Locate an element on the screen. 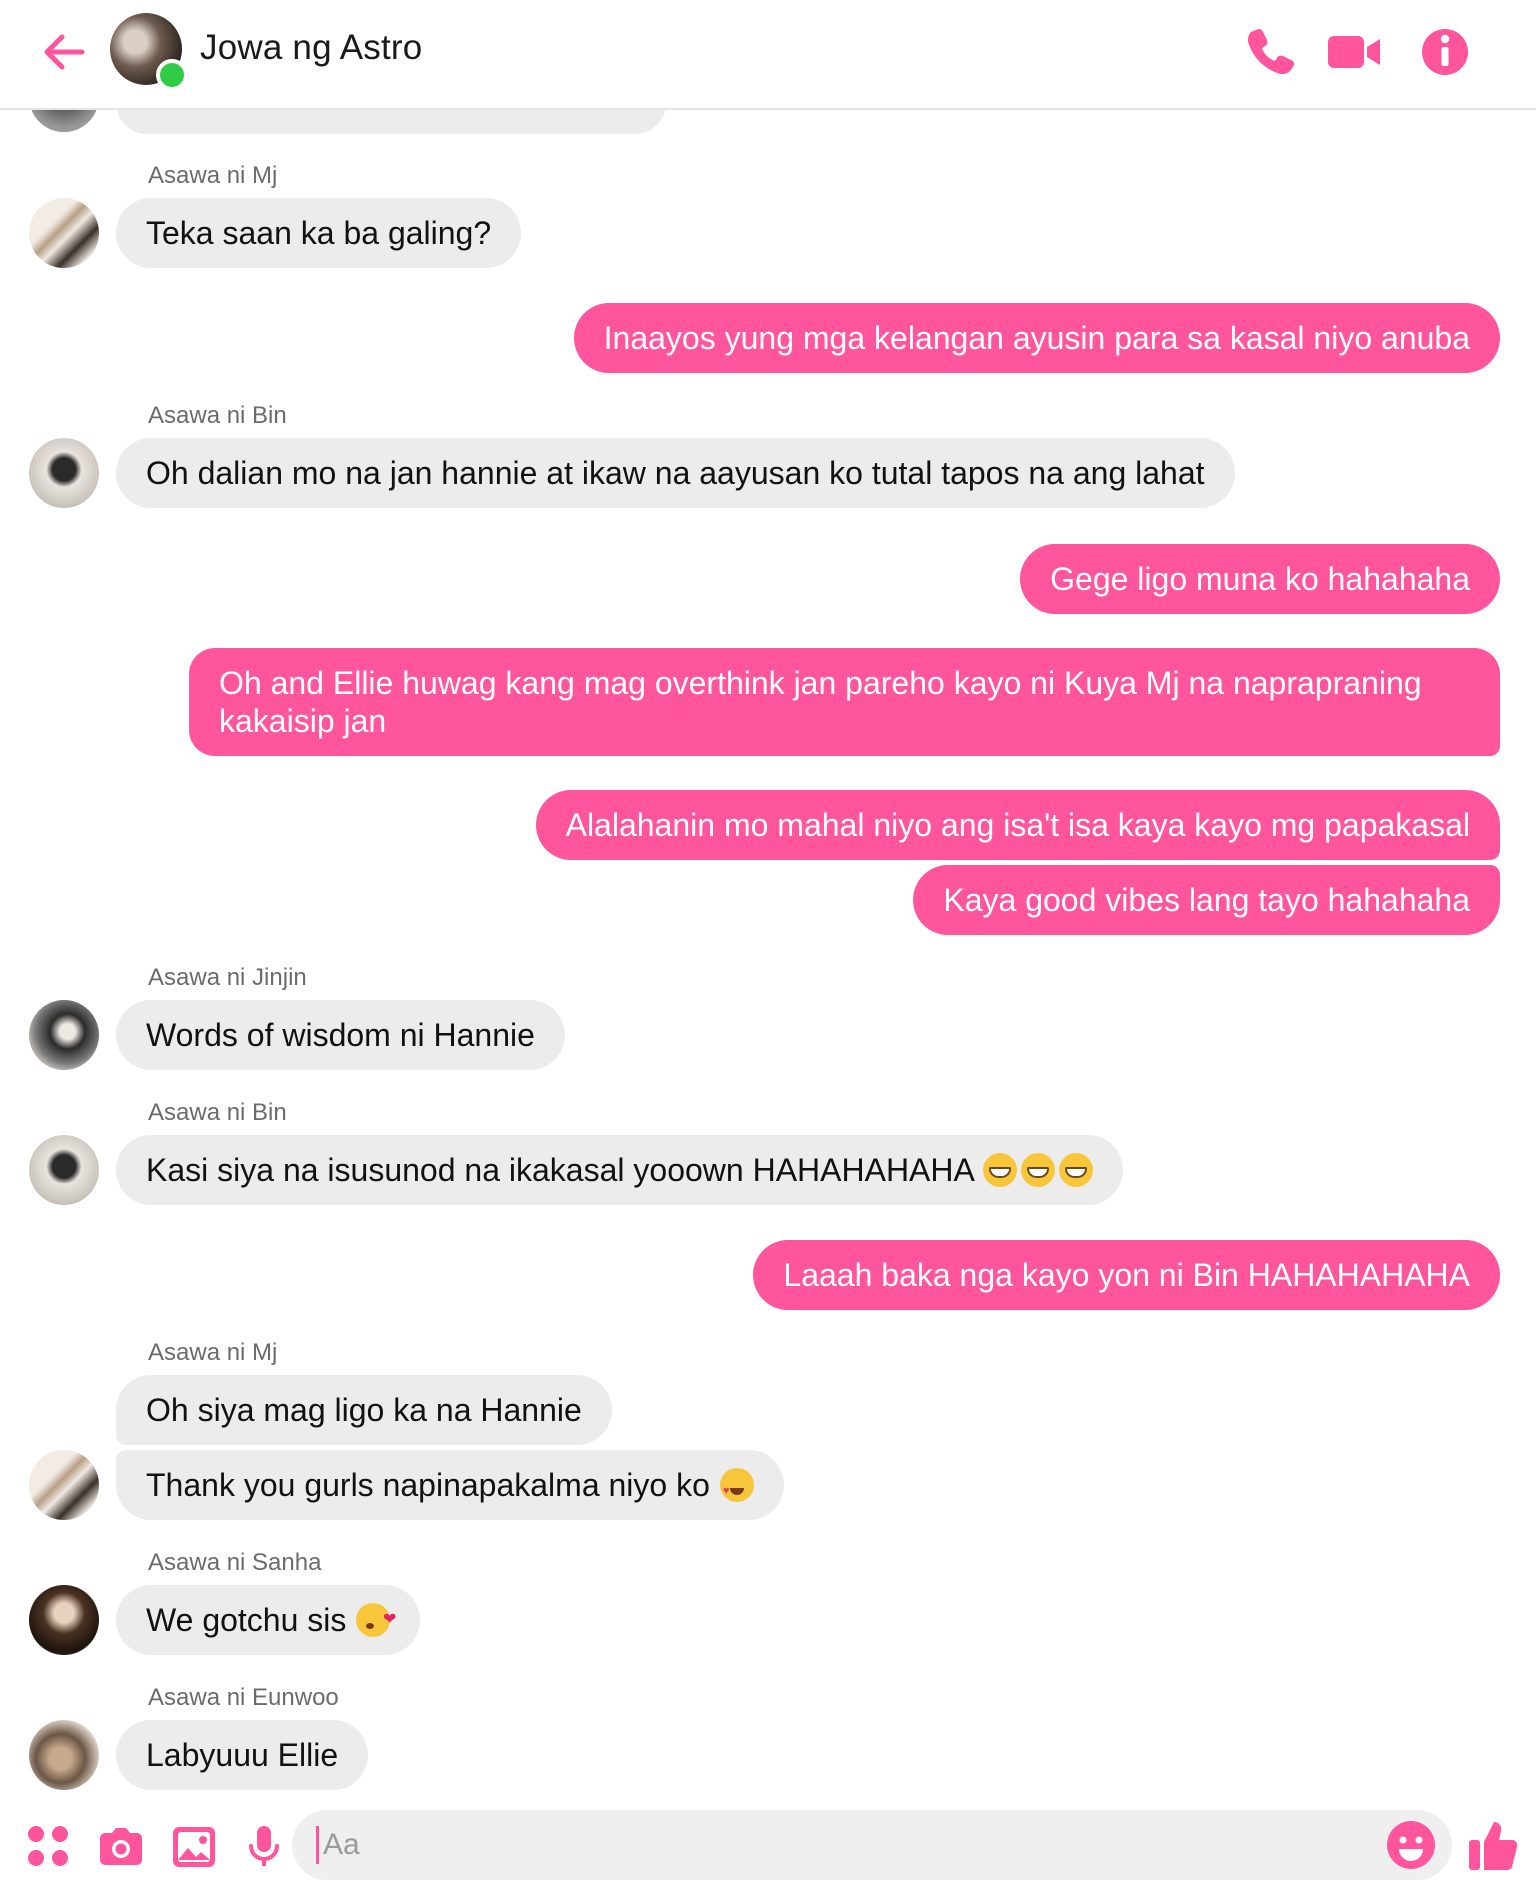 This screenshot has width=1536, height=1890. message-composer is located at coordinates (768, 1845).